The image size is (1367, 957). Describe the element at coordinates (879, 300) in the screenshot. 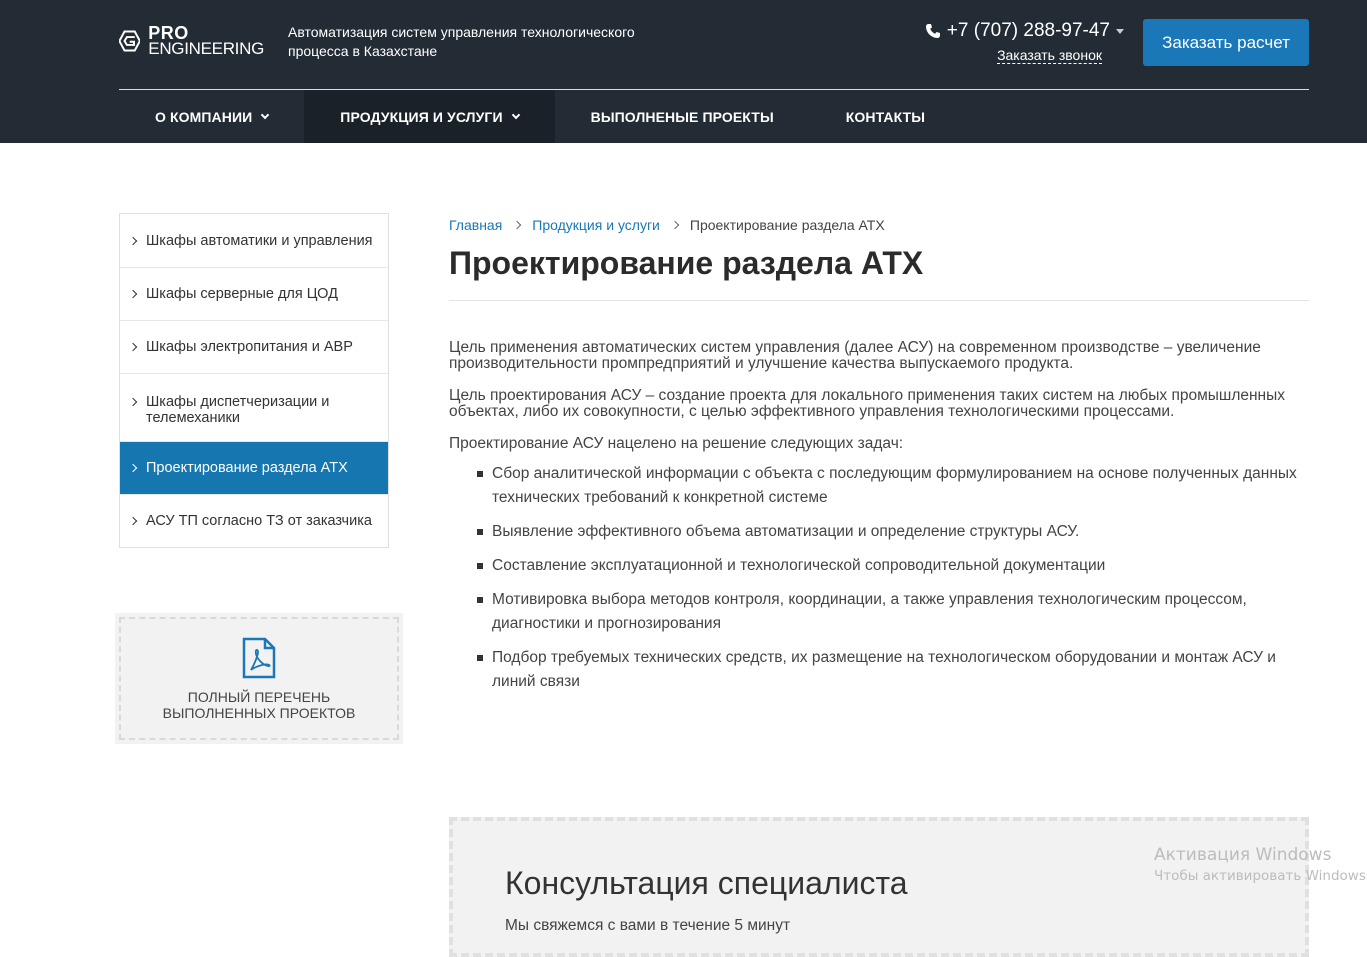

I see `title-divider` at that location.